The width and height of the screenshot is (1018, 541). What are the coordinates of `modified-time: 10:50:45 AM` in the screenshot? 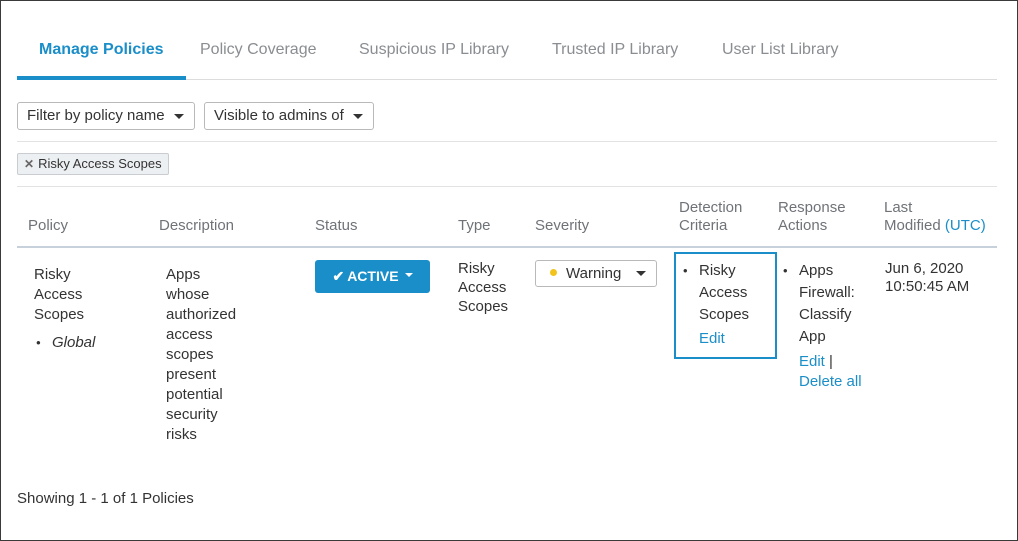 It's located at (927, 286).